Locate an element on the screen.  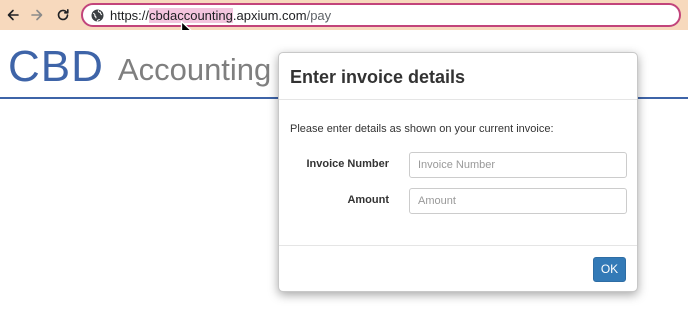
dialog-header: Enter invoice details is located at coordinates (458, 76).